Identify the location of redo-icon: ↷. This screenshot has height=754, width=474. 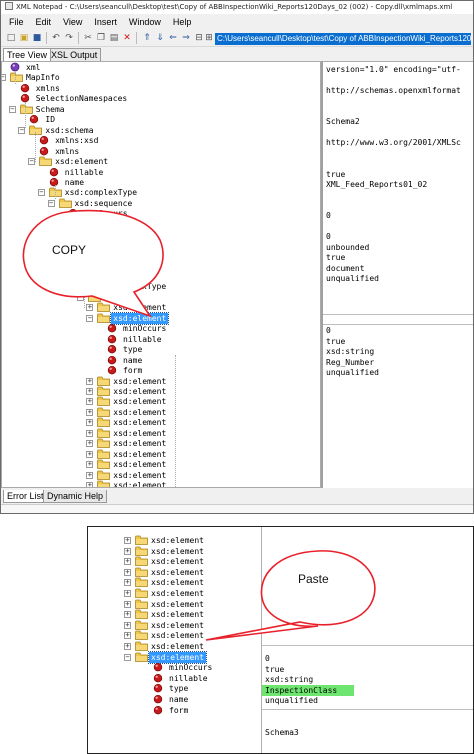
(69, 38).